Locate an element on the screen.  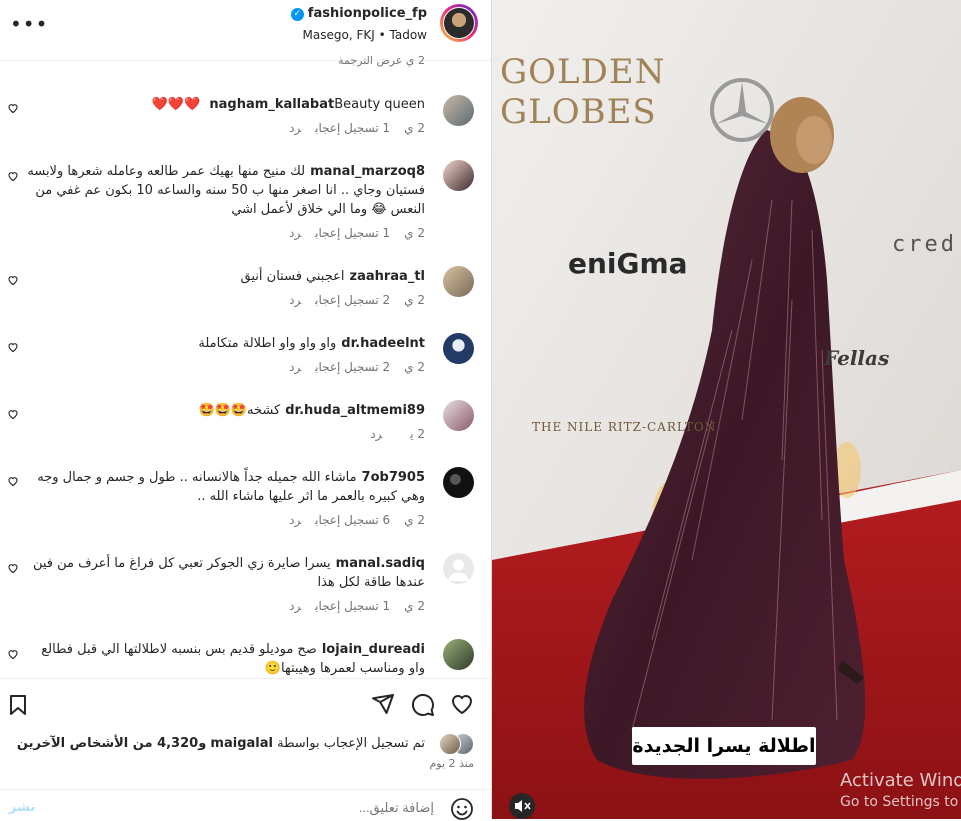
comment-body: nagham_kallabatBeauty queen ❤️❤️❤️ is located at coordinates (225, 104).